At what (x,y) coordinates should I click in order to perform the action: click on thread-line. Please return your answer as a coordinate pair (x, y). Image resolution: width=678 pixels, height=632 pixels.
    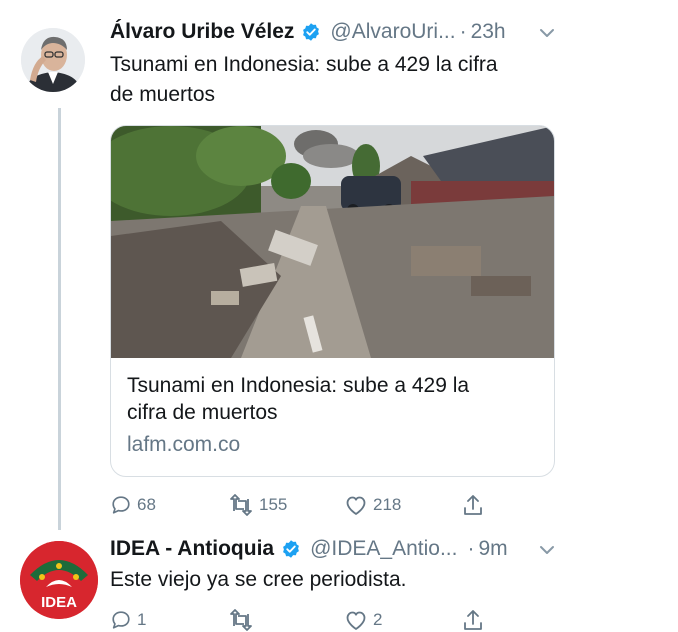
    Looking at the image, I should click on (59, 319).